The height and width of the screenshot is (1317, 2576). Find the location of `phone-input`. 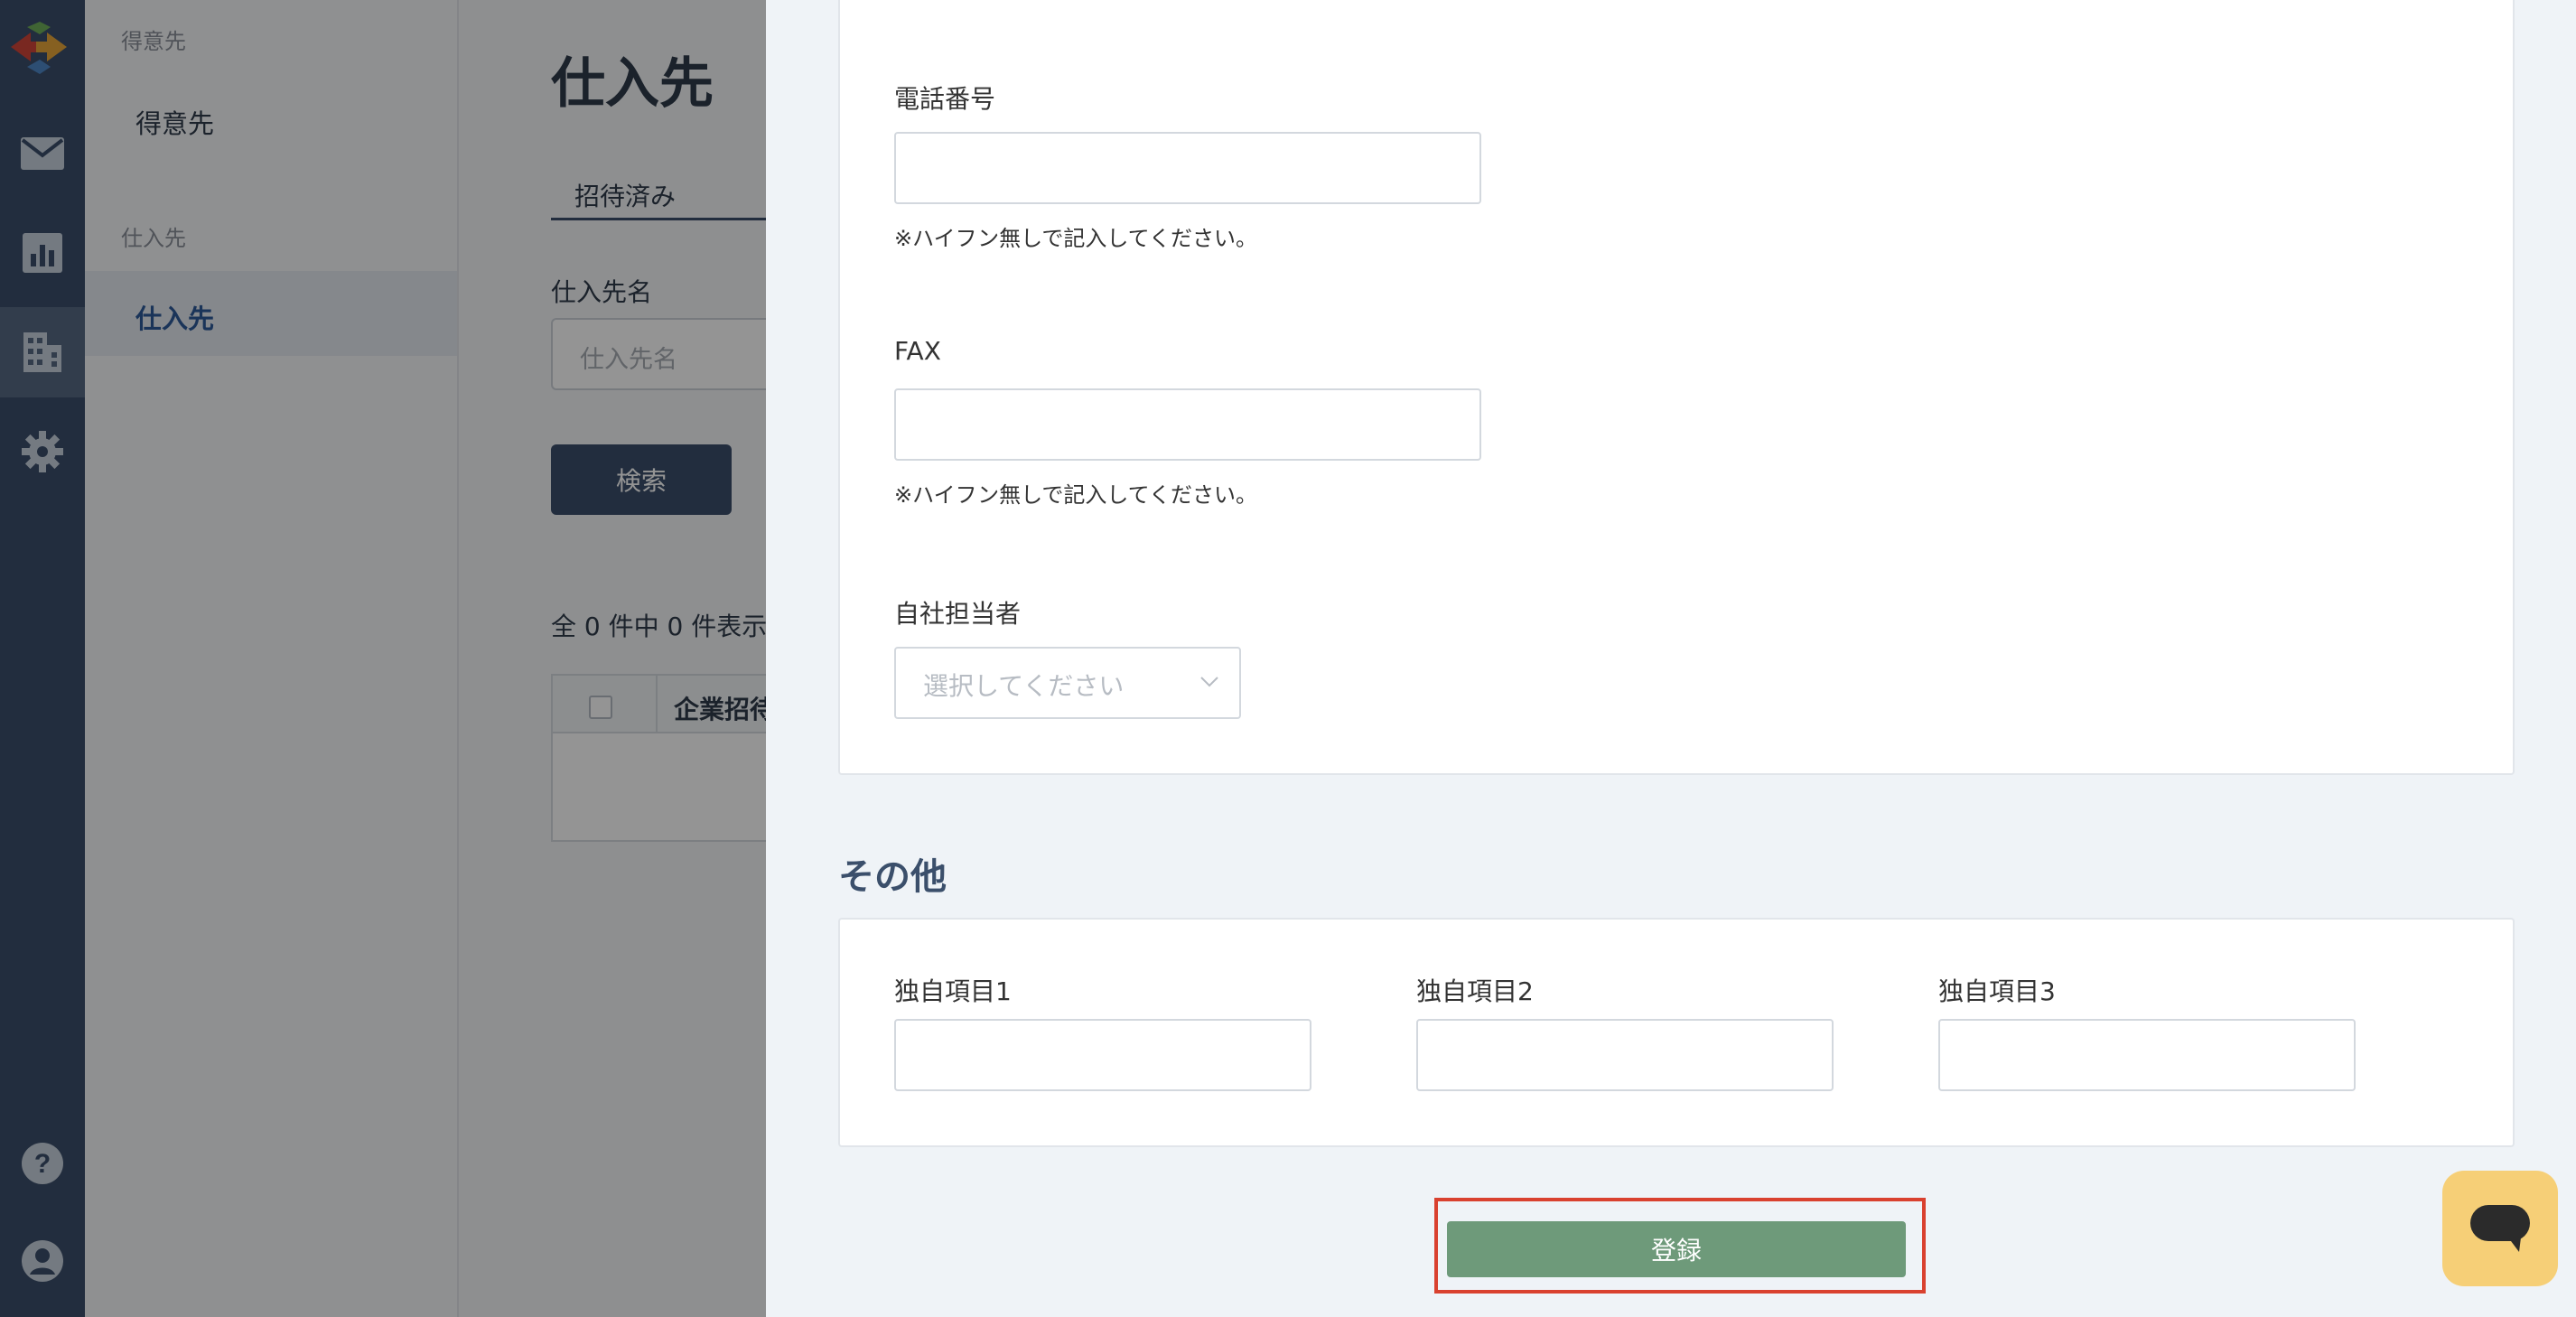

phone-input is located at coordinates (1187, 168).